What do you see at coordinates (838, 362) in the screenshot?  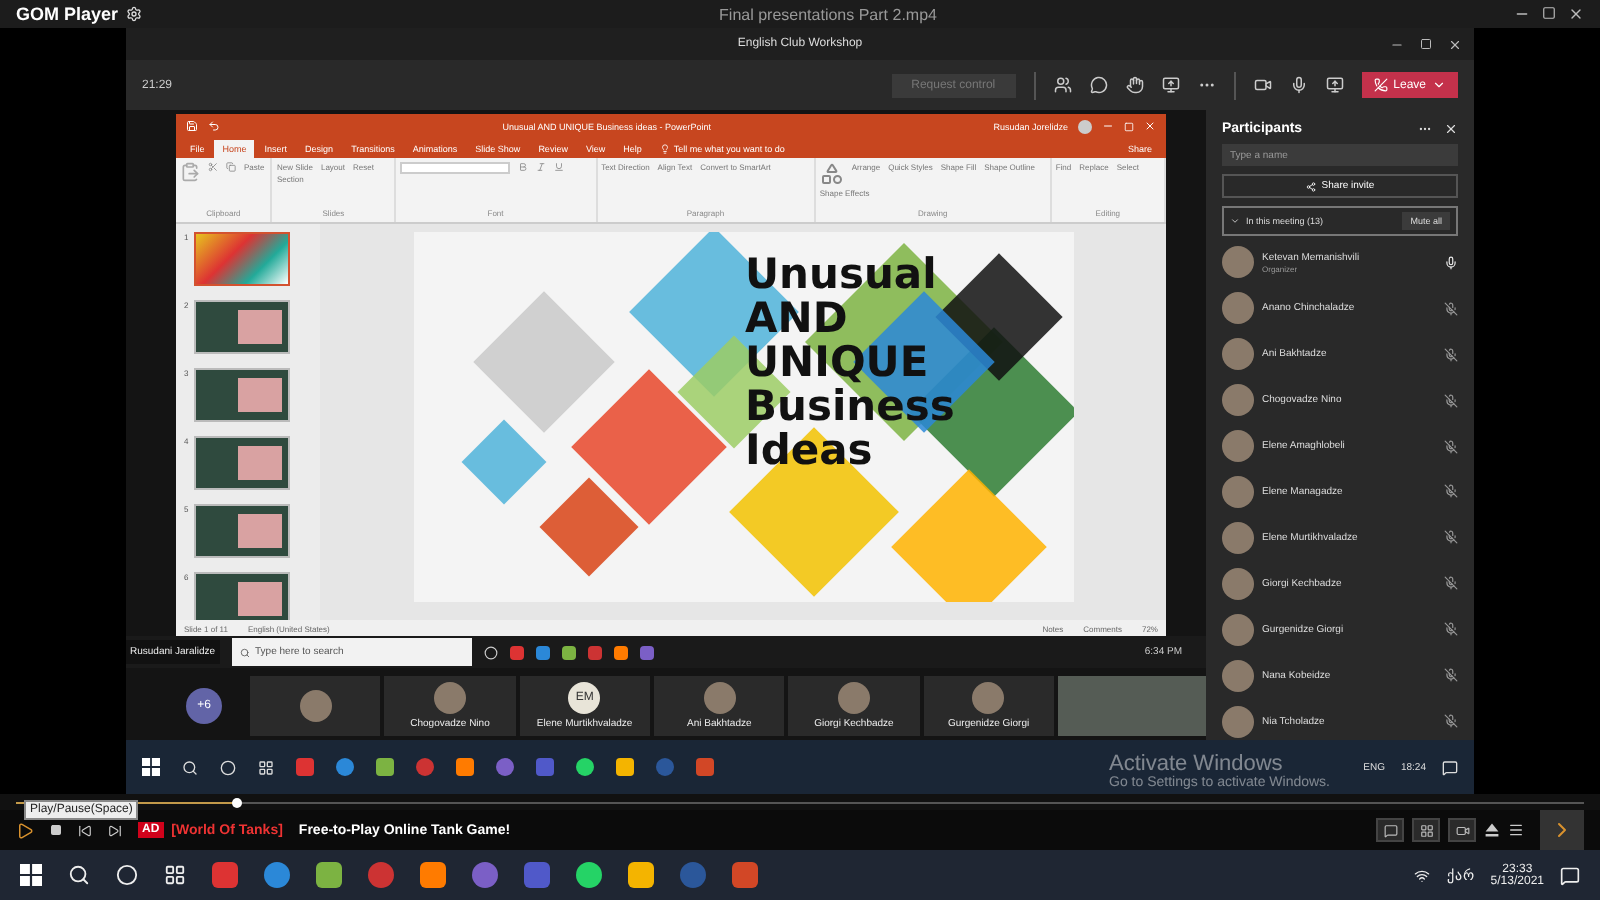 I see `slide-title: UNIQUE` at bounding box center [838, 362].